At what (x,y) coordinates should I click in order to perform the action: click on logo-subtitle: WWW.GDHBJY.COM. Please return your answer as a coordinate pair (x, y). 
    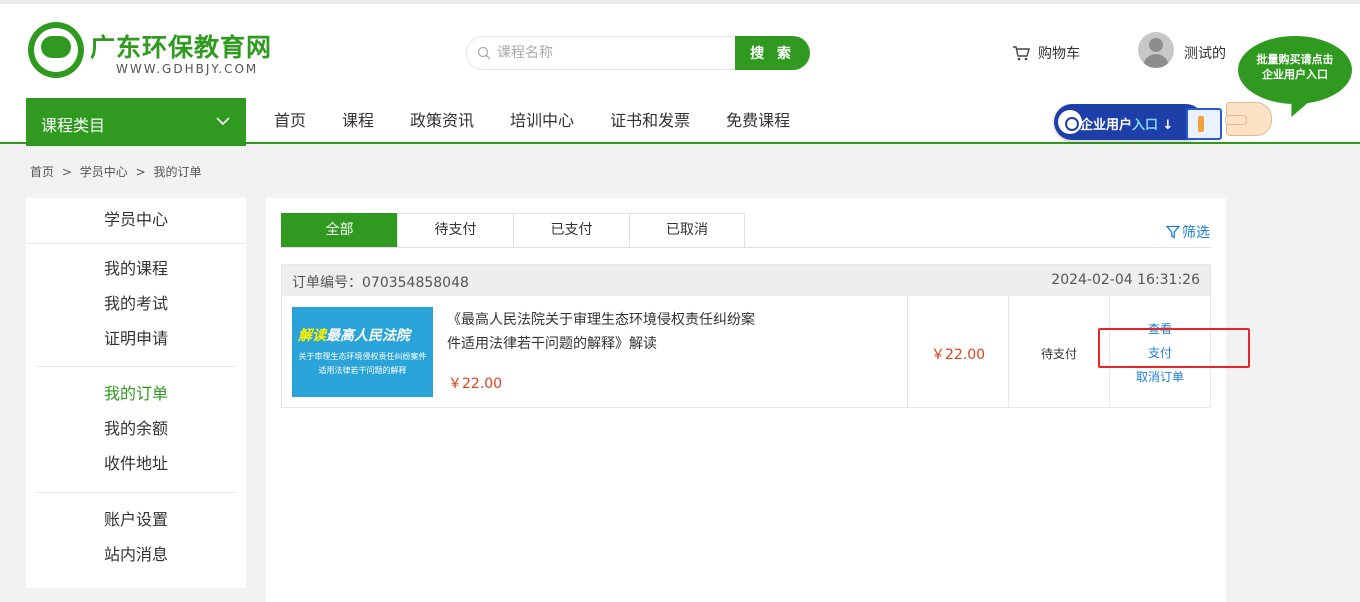
    Looking at the image, I should click on (187, 69).